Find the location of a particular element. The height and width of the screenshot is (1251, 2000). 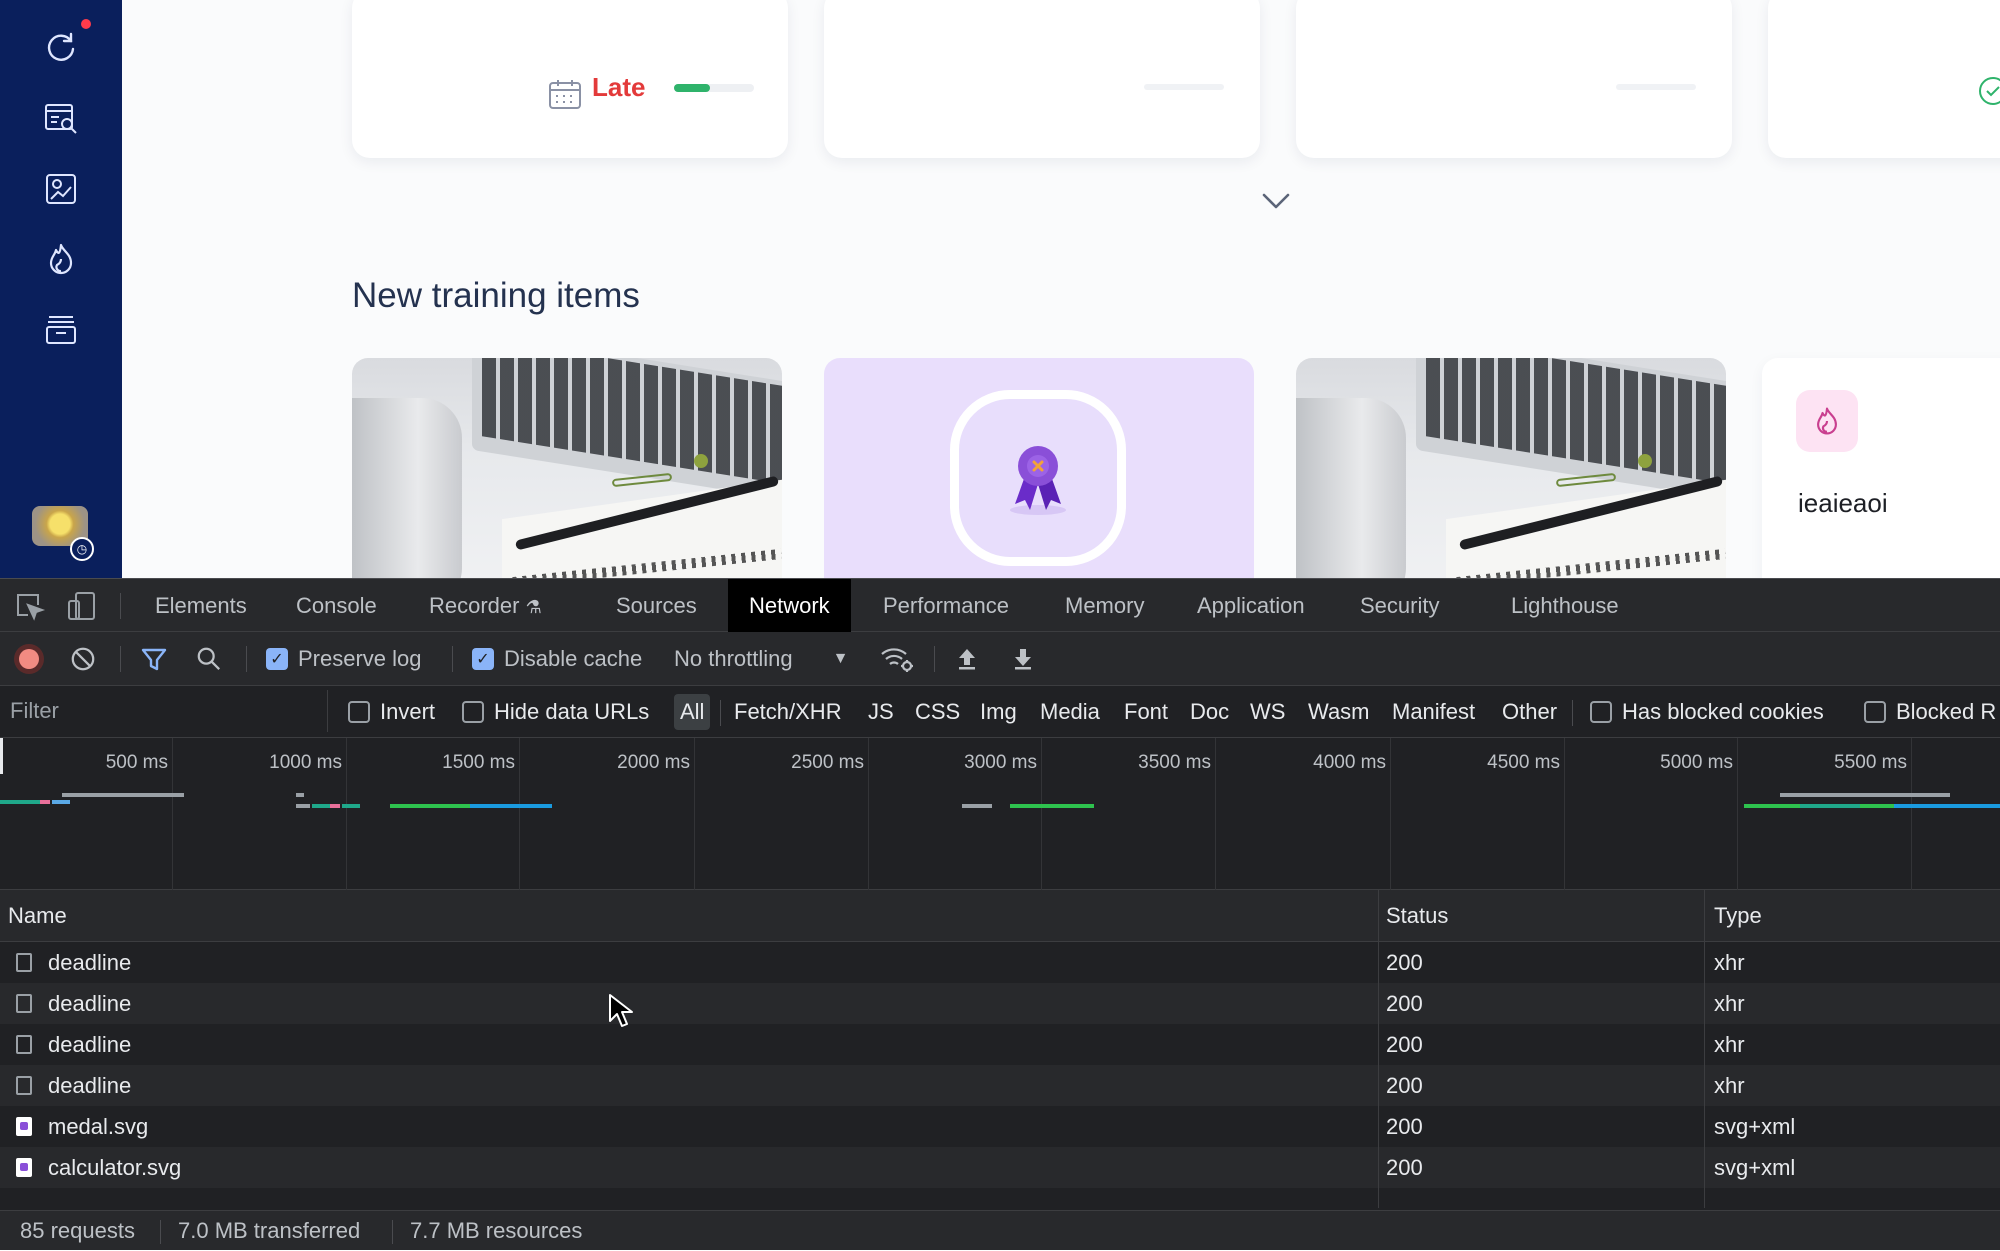

medal-frame is located at coordinates (1038, 478).